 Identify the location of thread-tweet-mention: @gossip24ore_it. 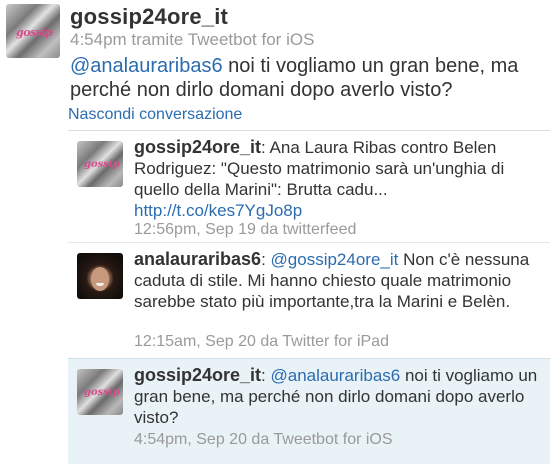
(335, 259).